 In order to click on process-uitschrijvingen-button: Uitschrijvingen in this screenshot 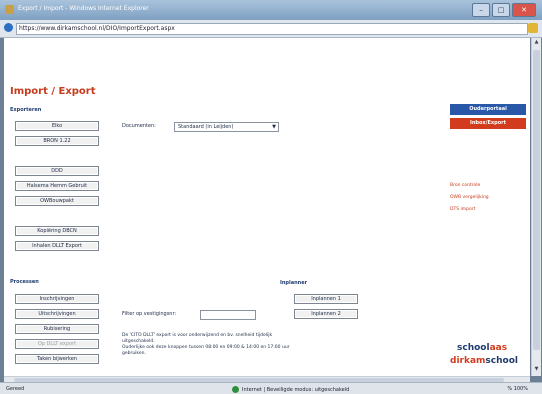, I will do `click(57, 314)`.